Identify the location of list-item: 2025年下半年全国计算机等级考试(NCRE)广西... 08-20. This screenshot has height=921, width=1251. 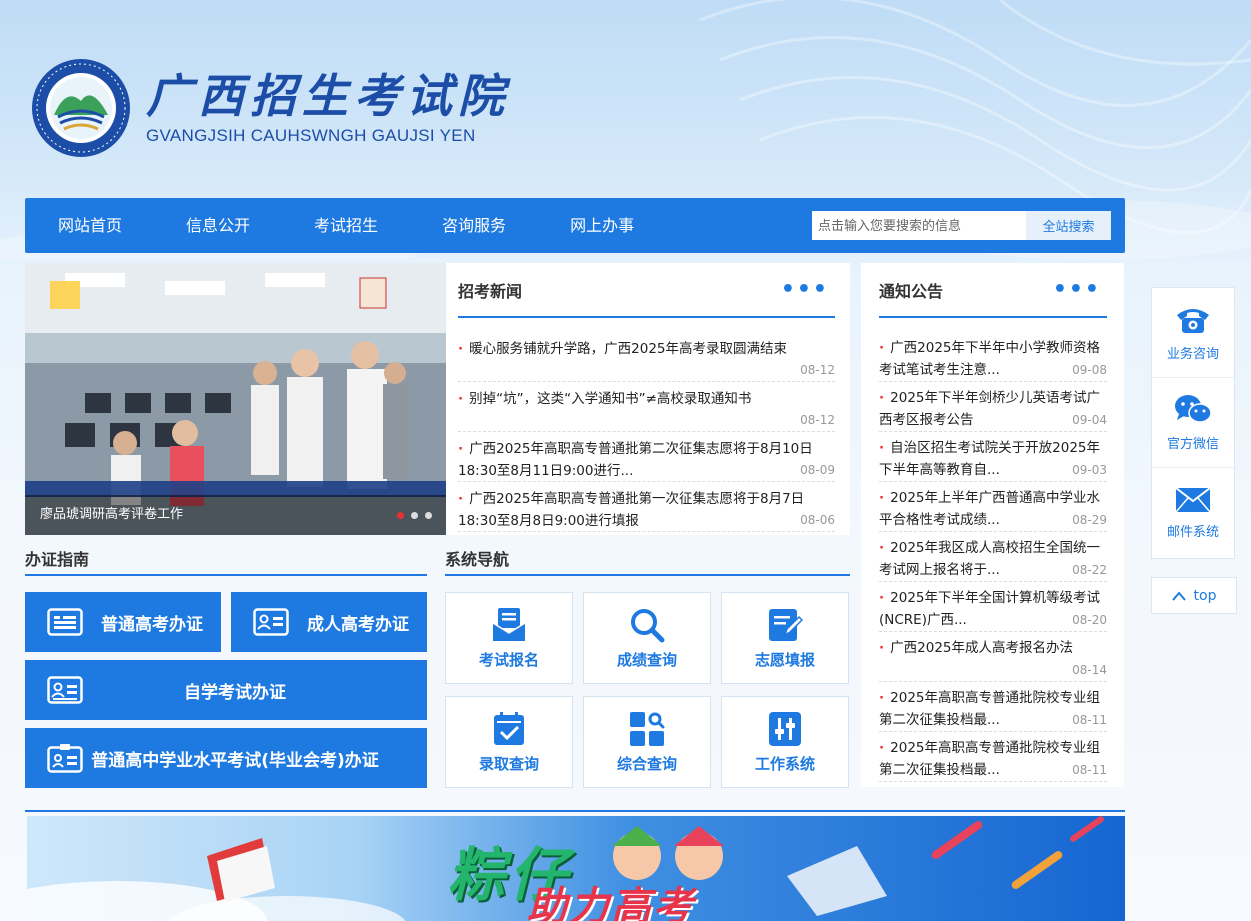
(993, 607).